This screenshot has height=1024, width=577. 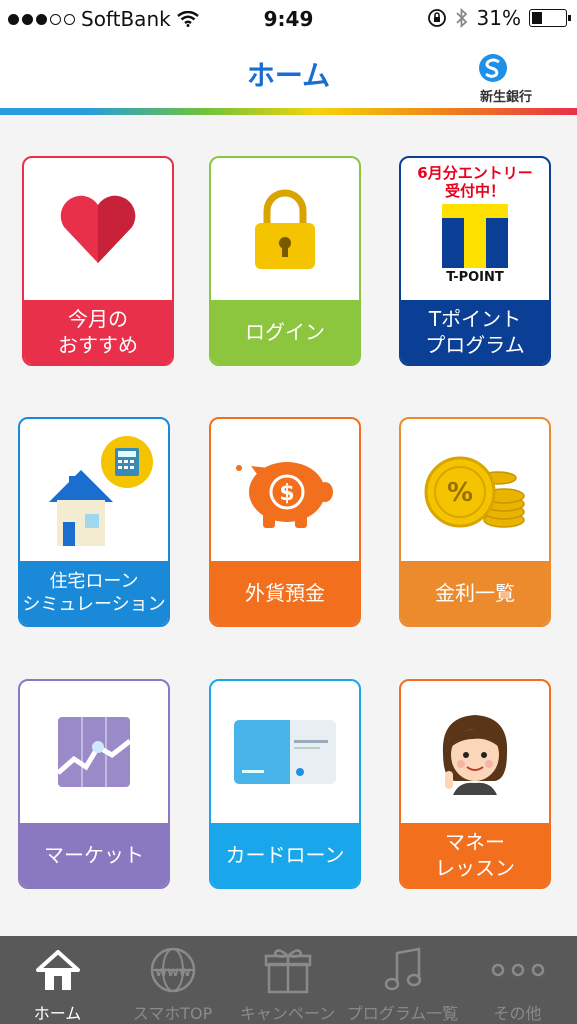 I want to click on more-icon, so click(x=517, y=970).